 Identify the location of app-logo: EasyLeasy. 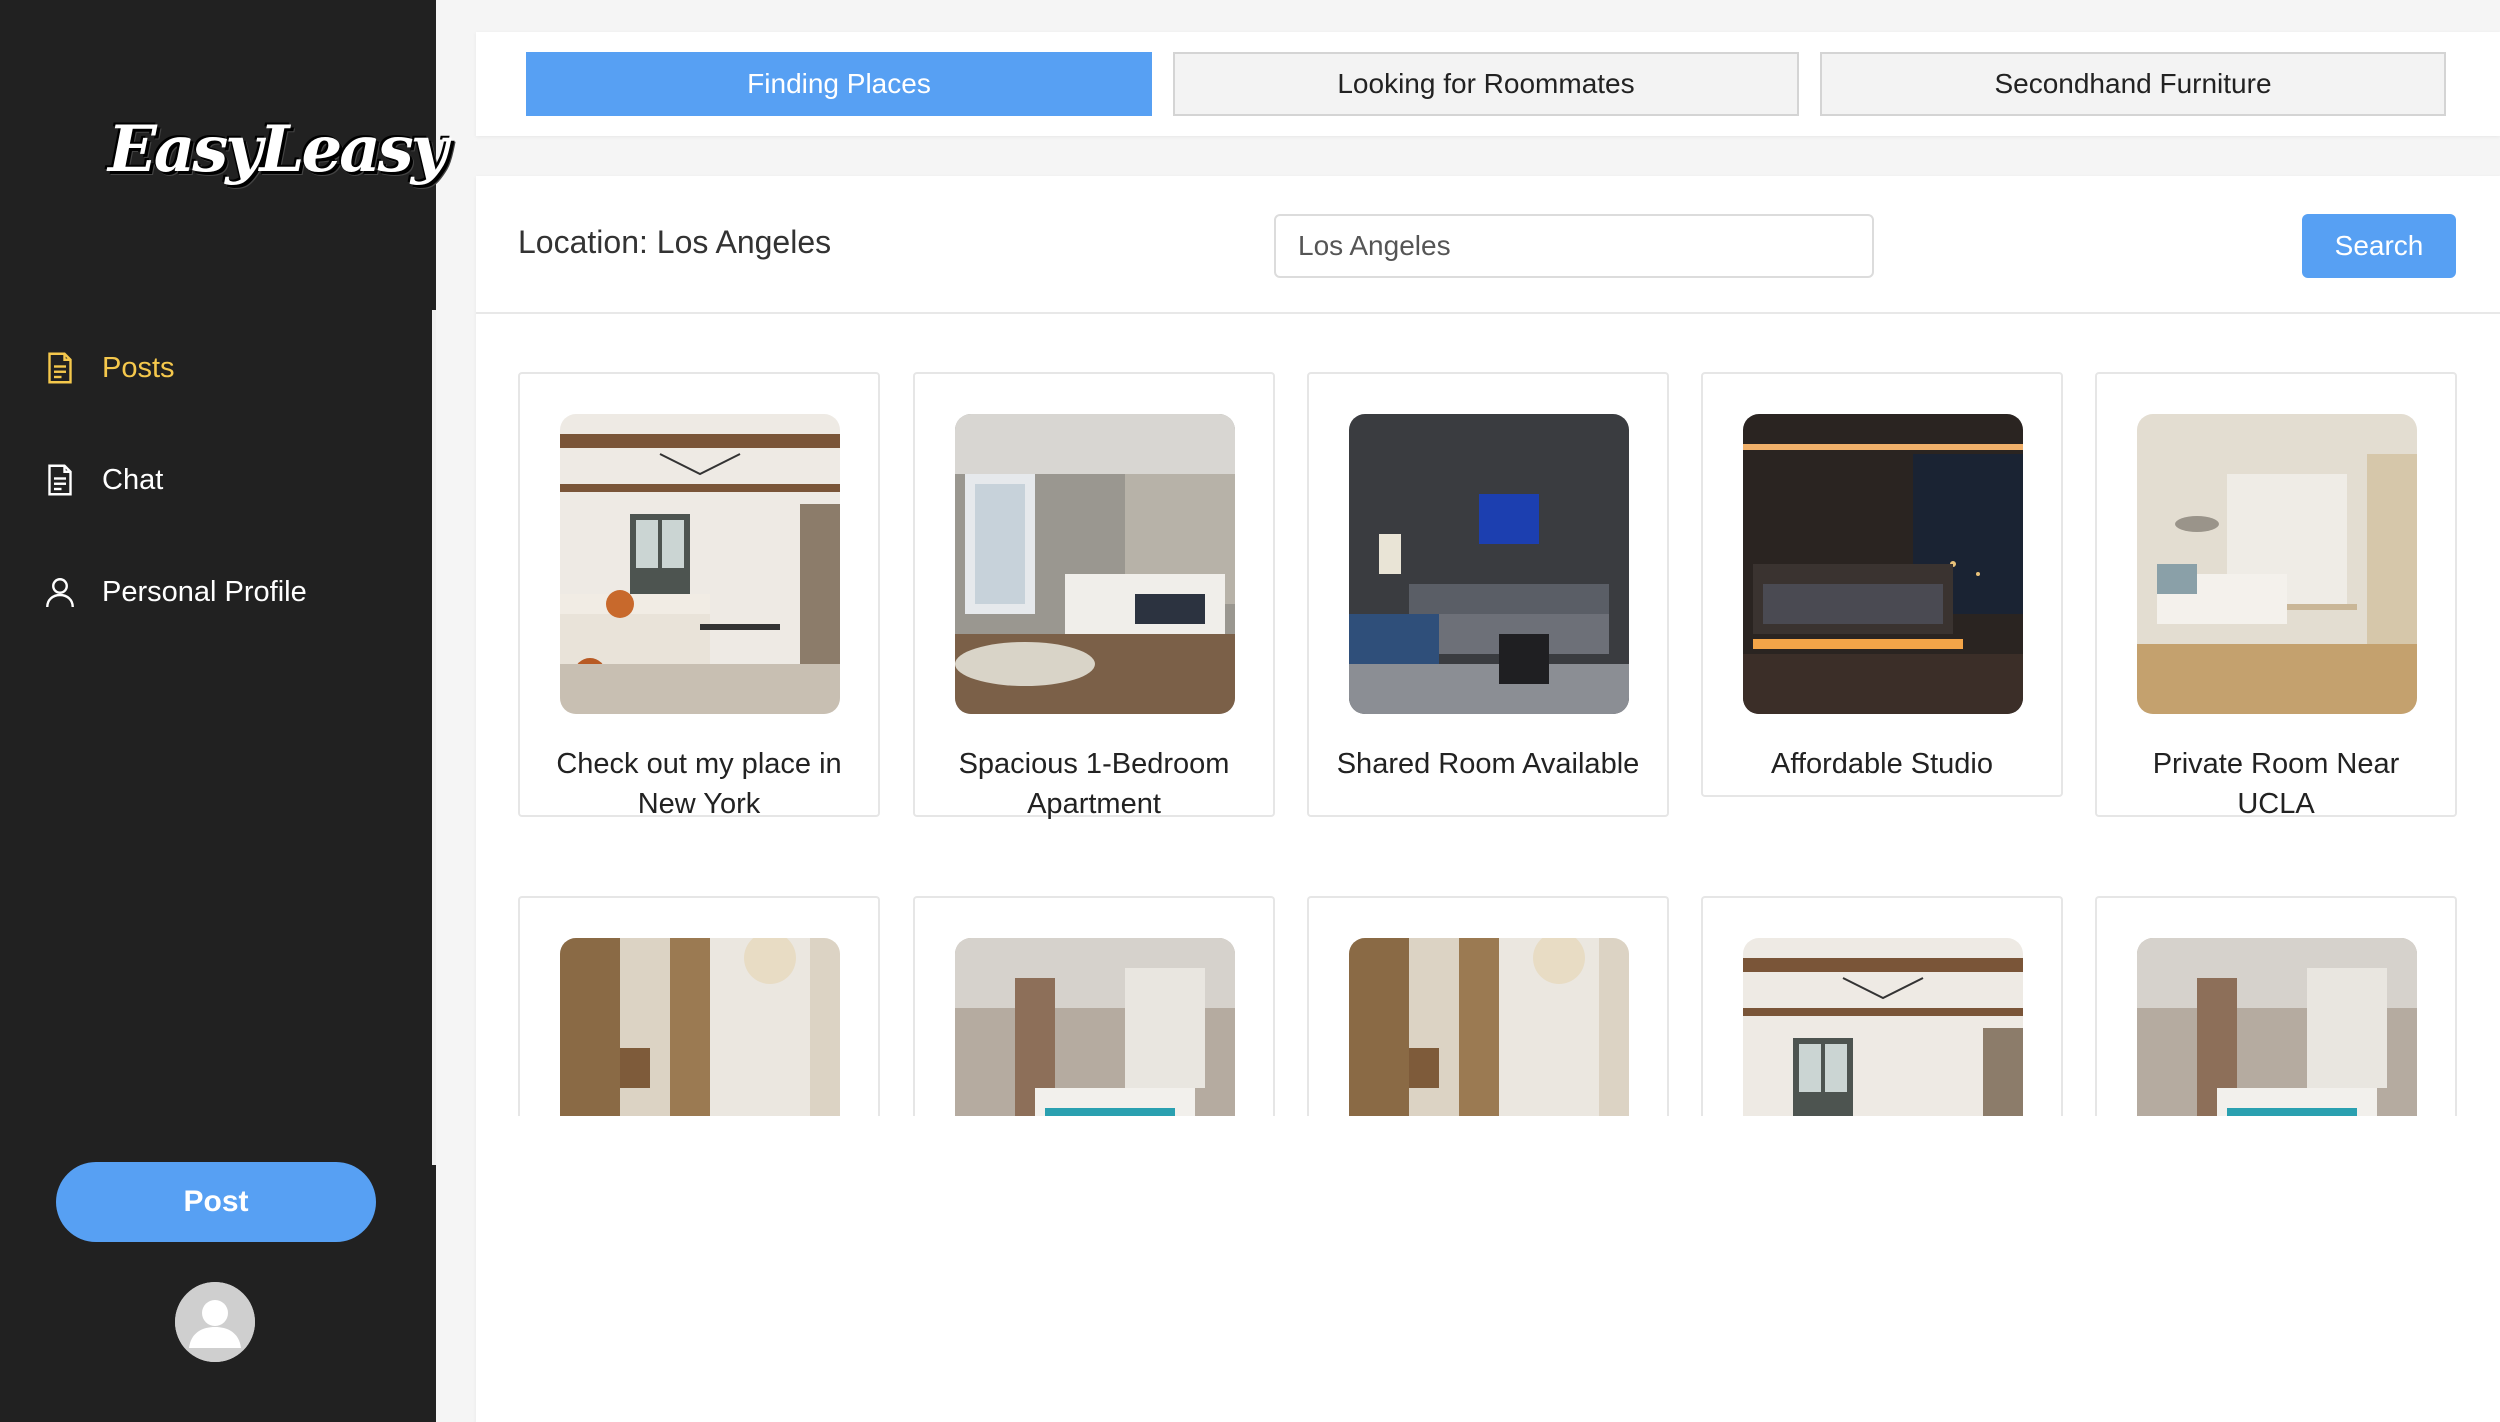
(278, 150).